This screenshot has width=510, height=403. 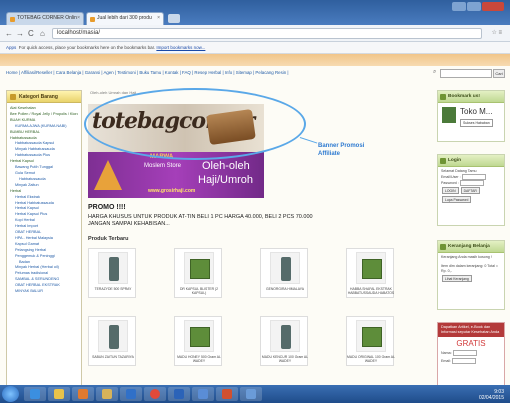 I want to click on product-card: MADU HONEY 500 Gram AL WADEY, so click(x=198, y=341).